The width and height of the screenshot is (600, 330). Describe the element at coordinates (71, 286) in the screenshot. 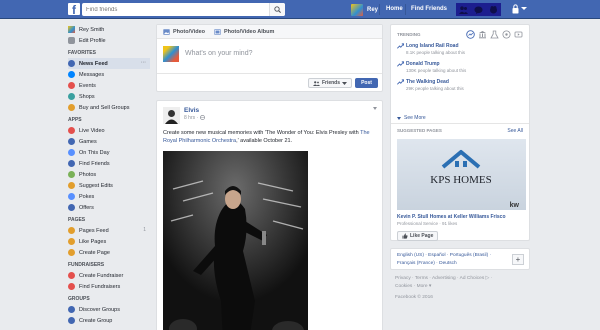

I see `find-fundraisers-icon` at that location.